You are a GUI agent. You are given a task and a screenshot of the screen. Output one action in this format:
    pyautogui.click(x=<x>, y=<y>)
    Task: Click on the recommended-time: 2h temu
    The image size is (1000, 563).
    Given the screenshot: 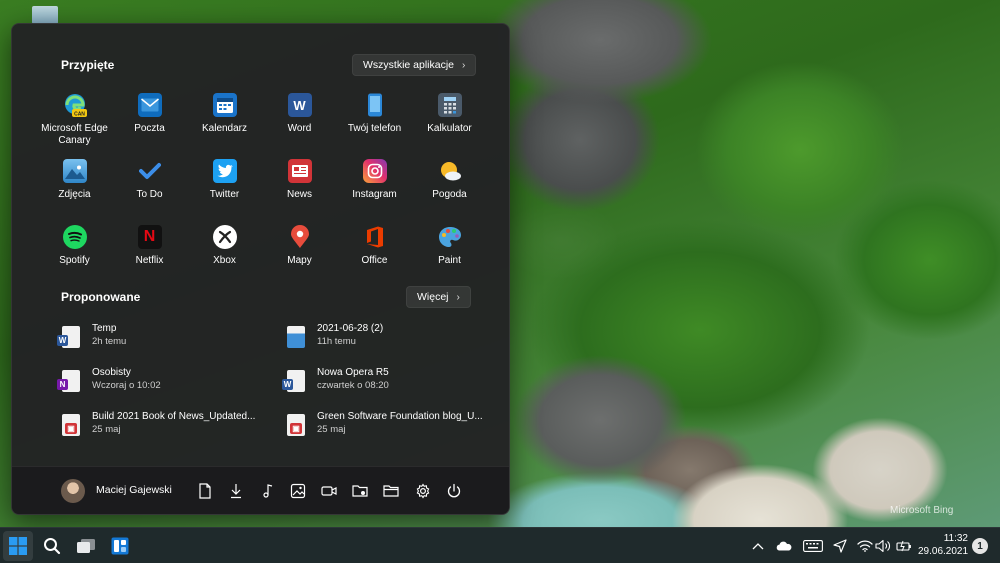 What is the action you would take?
    pyautogui.click(x=109, y=341)
    